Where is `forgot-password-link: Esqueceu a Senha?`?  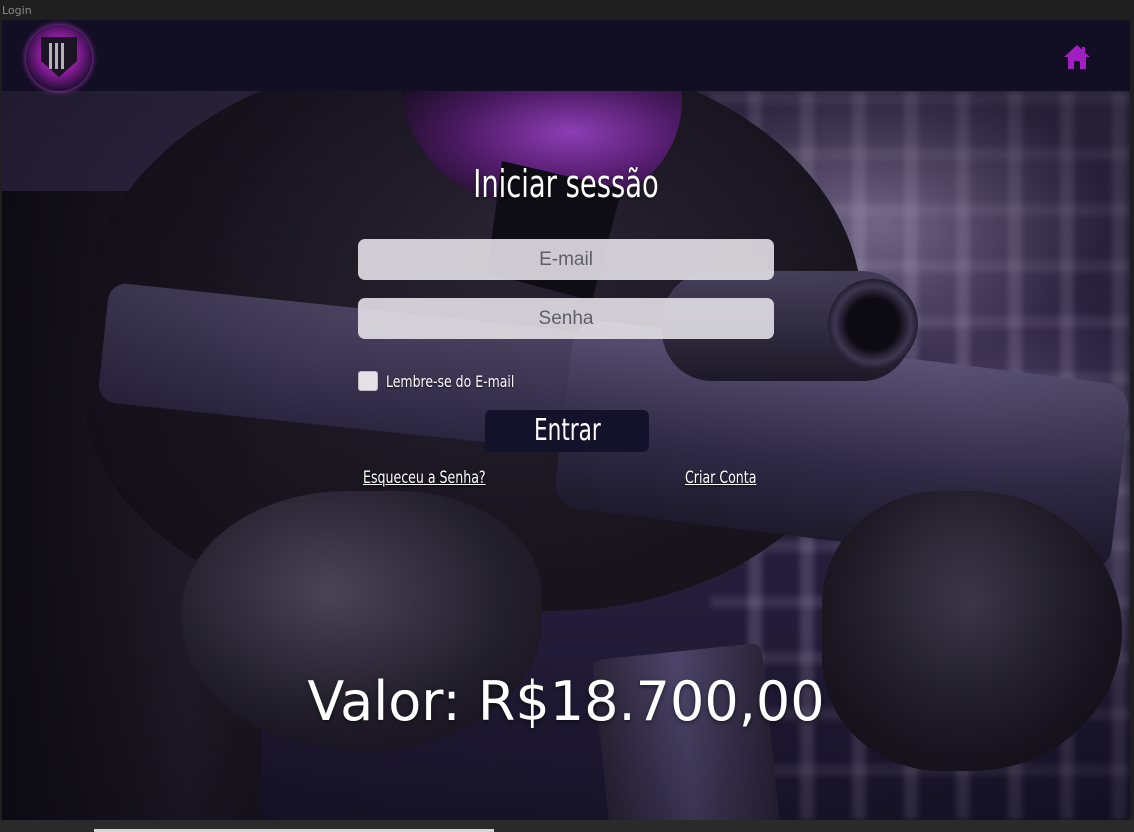
forgot-password-link: Esqueceu a Senha? is located at coordinates (424, 478).